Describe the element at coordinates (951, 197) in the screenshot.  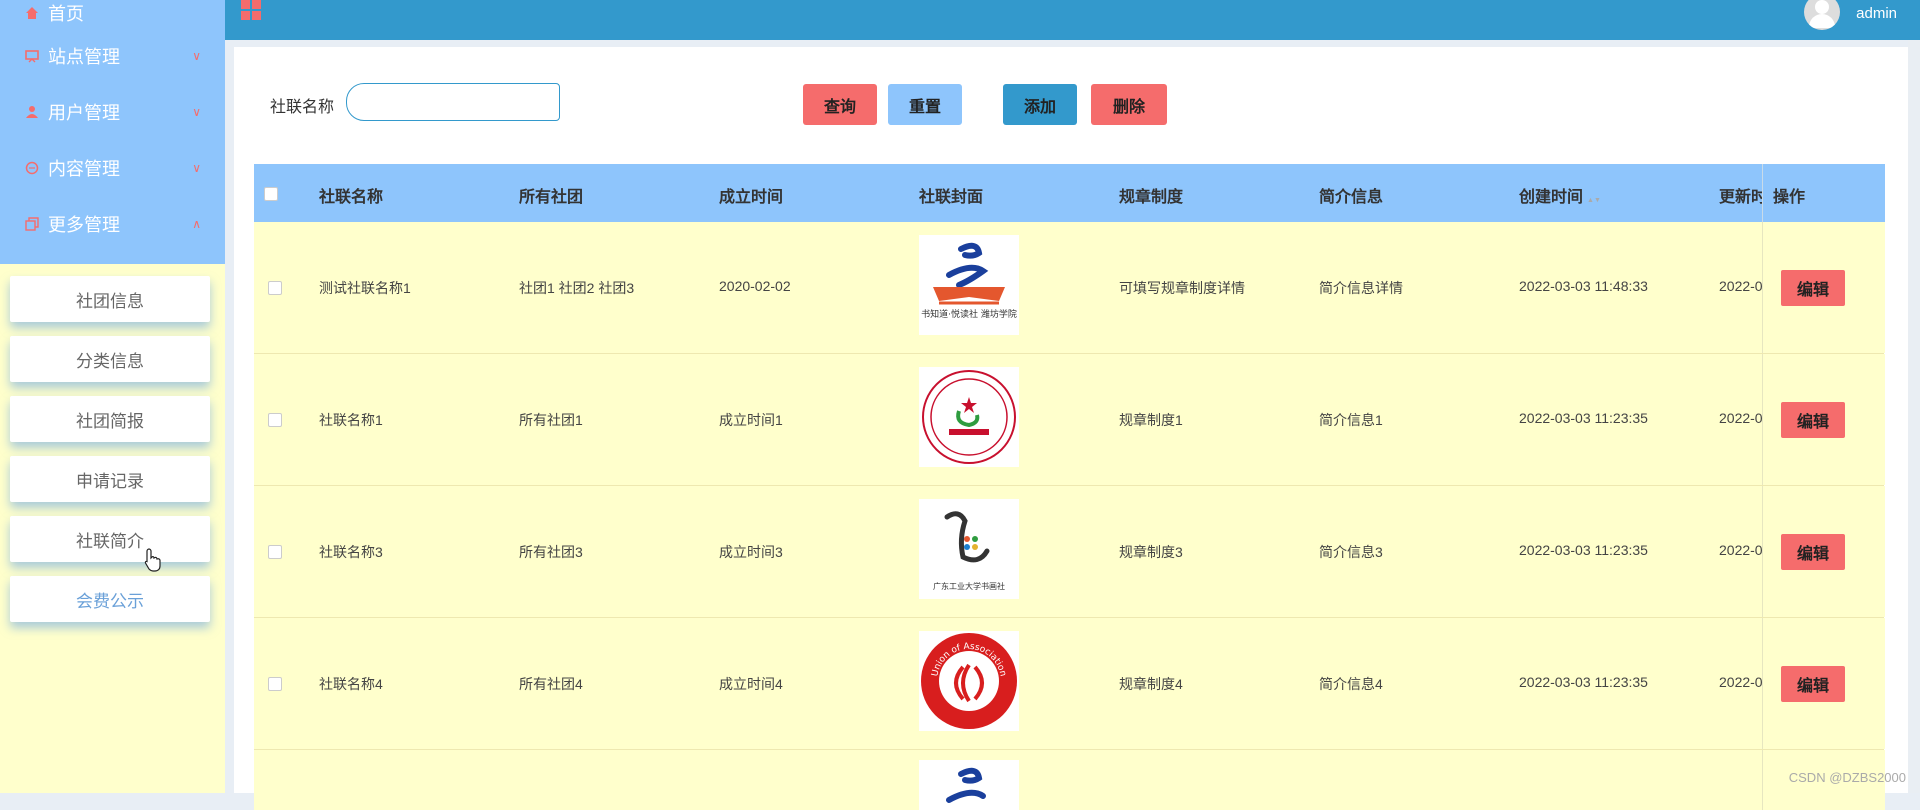
I see `column-header-cover: 社联封面` at that location.